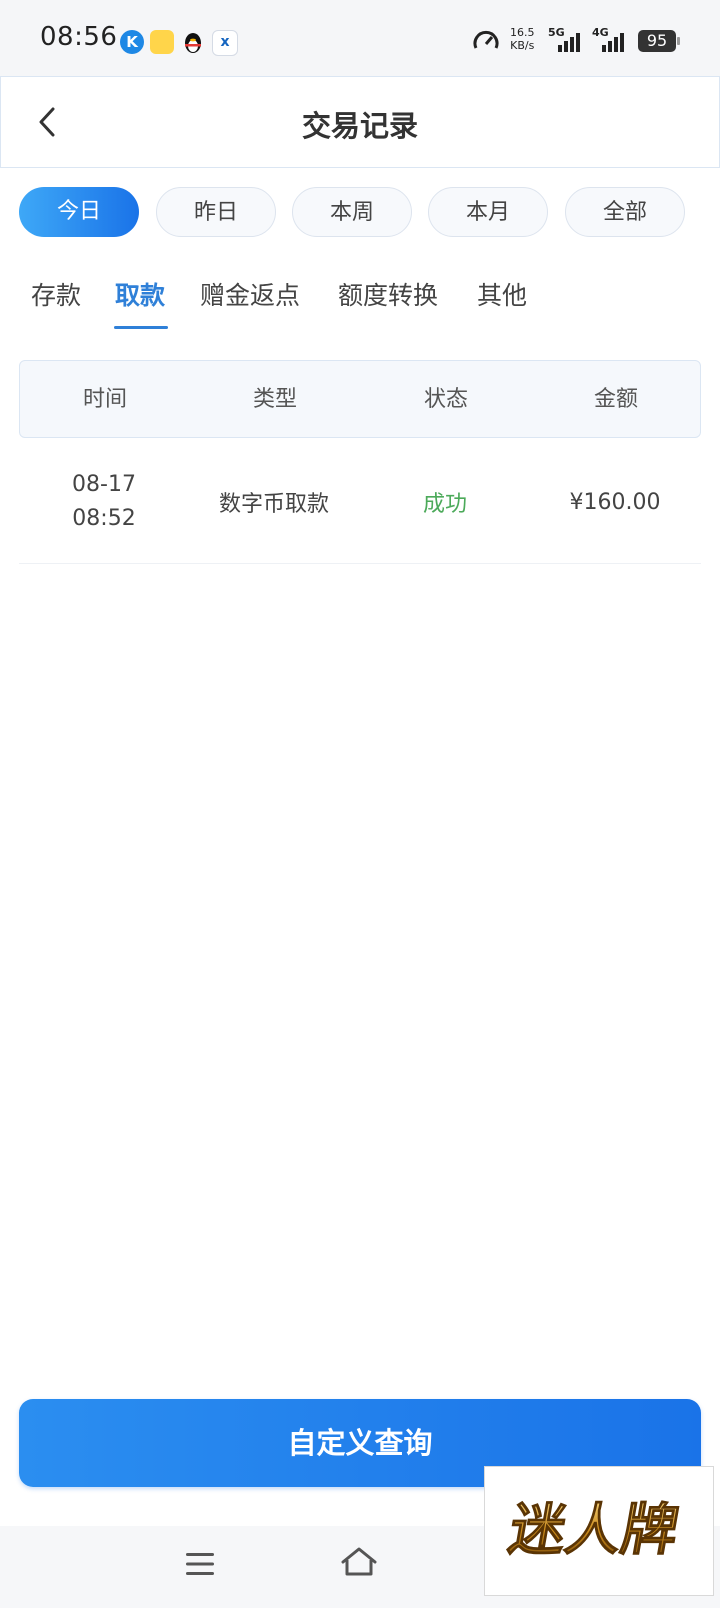  What do you see at coordinates (56, 294) in the screenshot?
I see `tab-deposit: 存款` at bounding box center [56, 294].